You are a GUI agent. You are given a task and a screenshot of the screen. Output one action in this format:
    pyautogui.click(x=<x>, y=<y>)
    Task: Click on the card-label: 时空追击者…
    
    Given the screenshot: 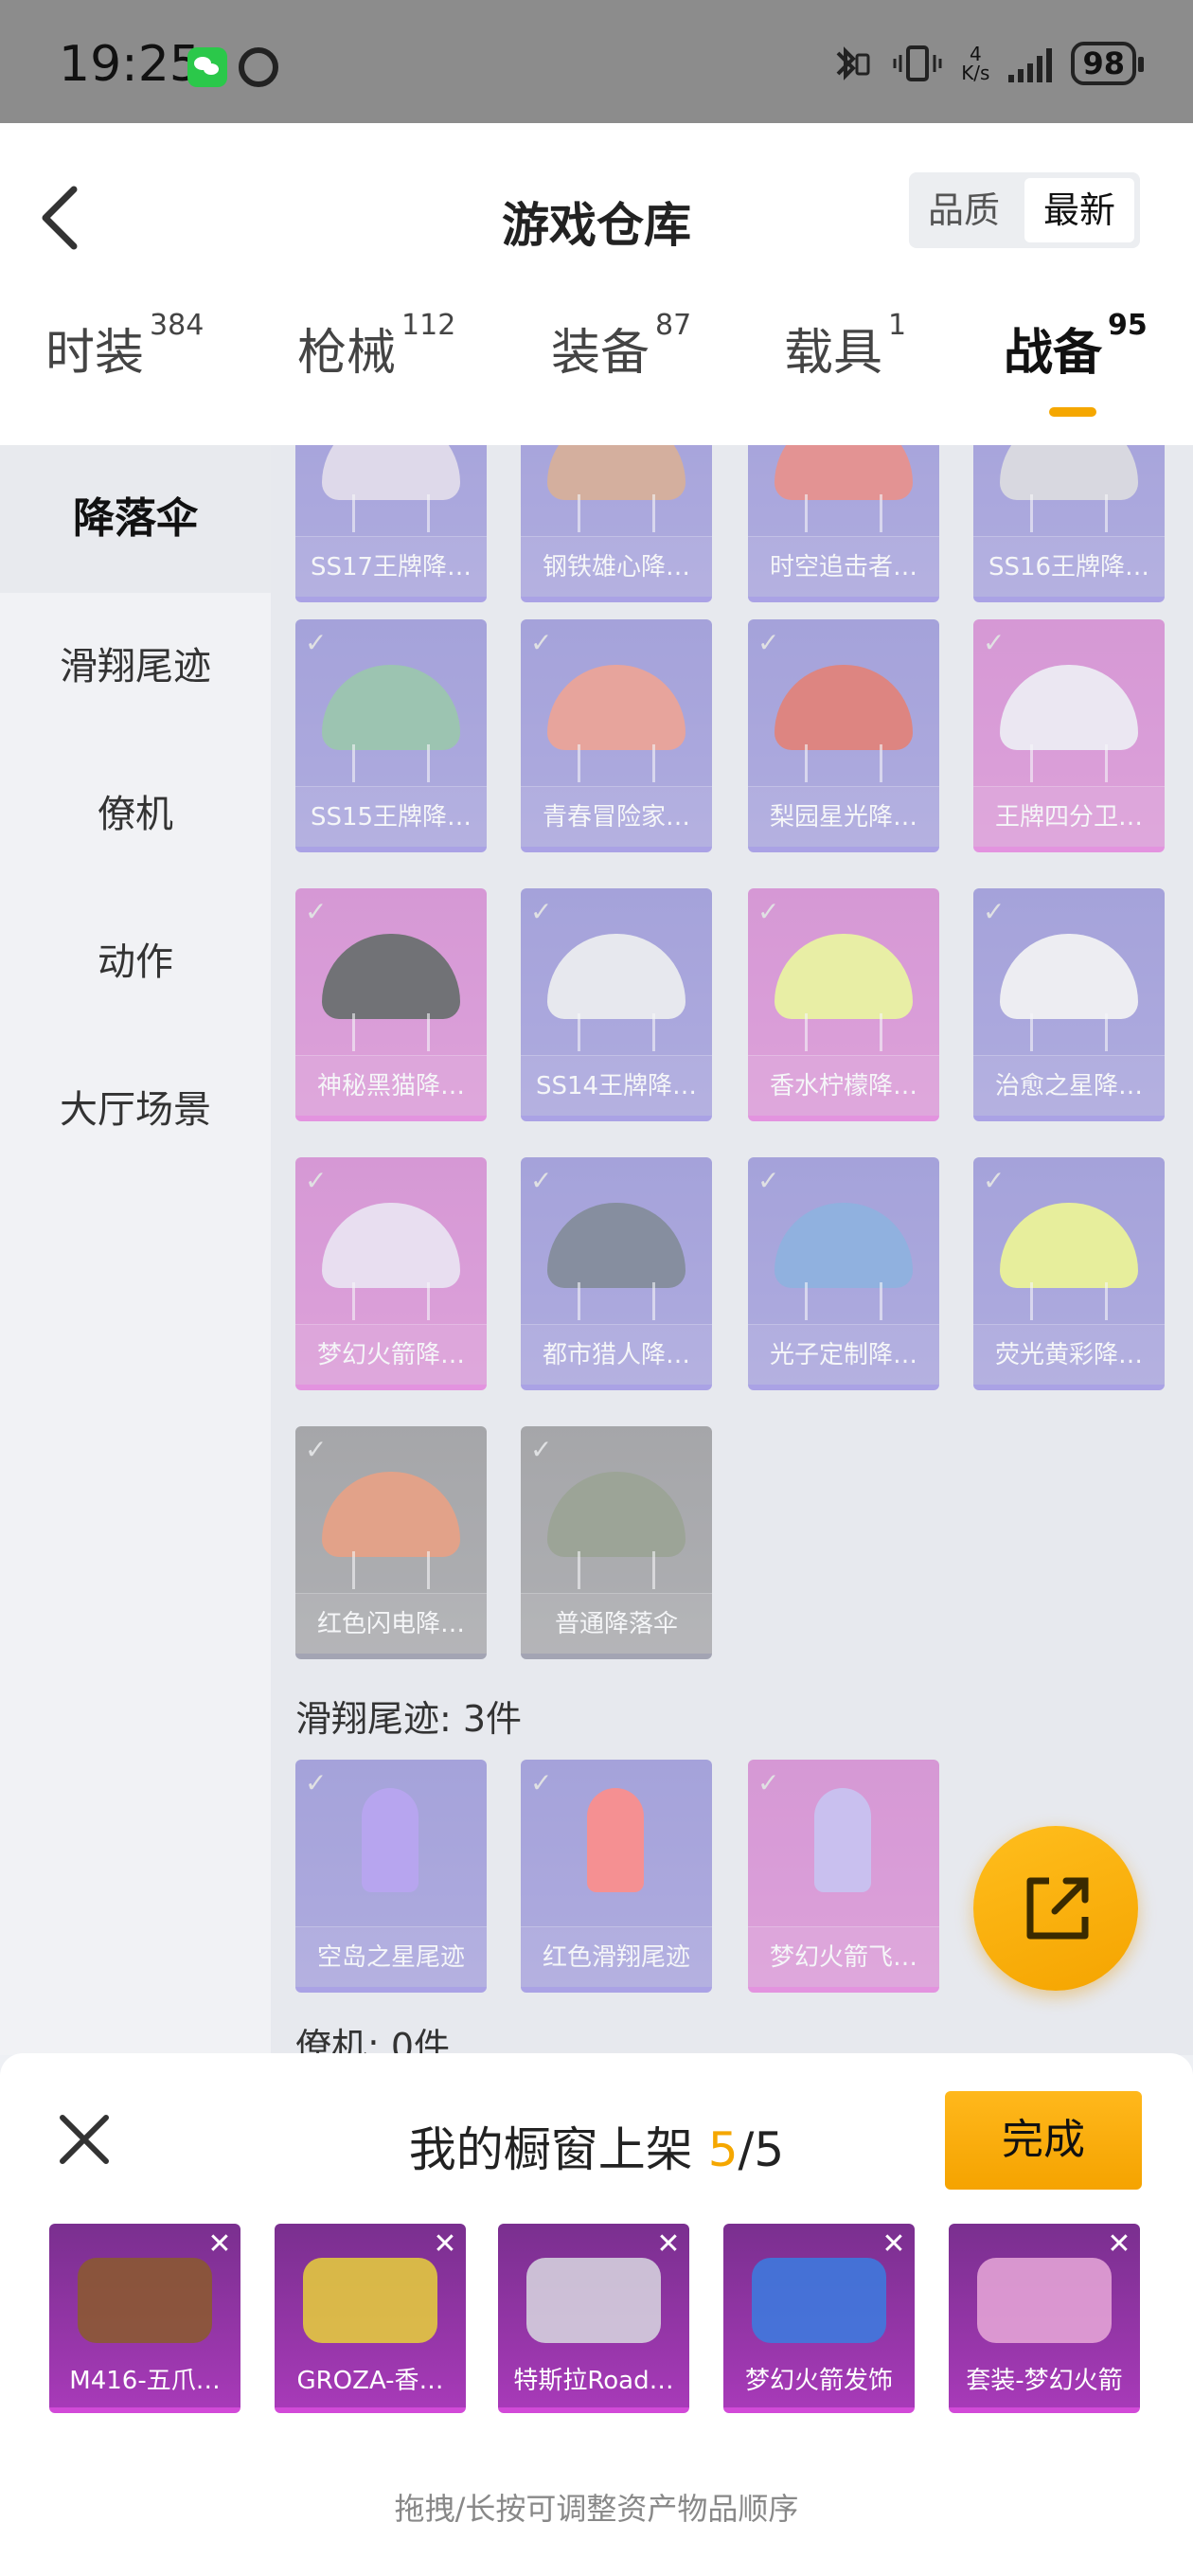 What is the action you would take?
    pyautogui.click(x=843, y=566)
    